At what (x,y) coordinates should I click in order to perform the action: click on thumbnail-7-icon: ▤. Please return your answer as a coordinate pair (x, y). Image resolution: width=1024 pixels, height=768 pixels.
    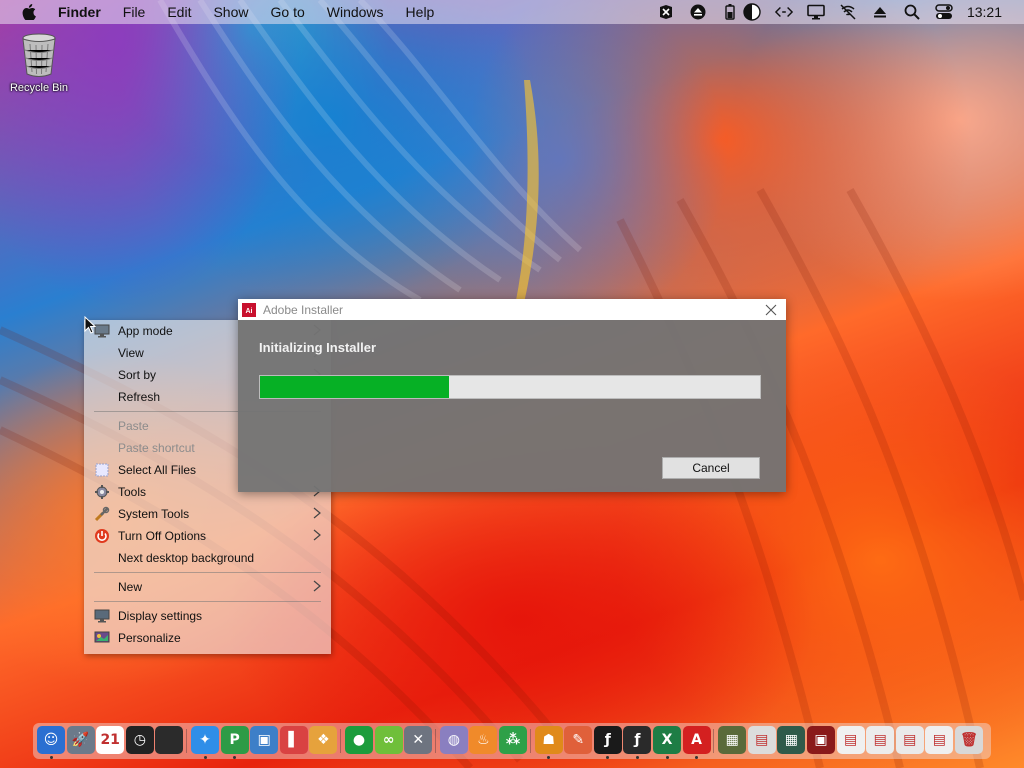
    Looking at the image, I should click on (909, 740).